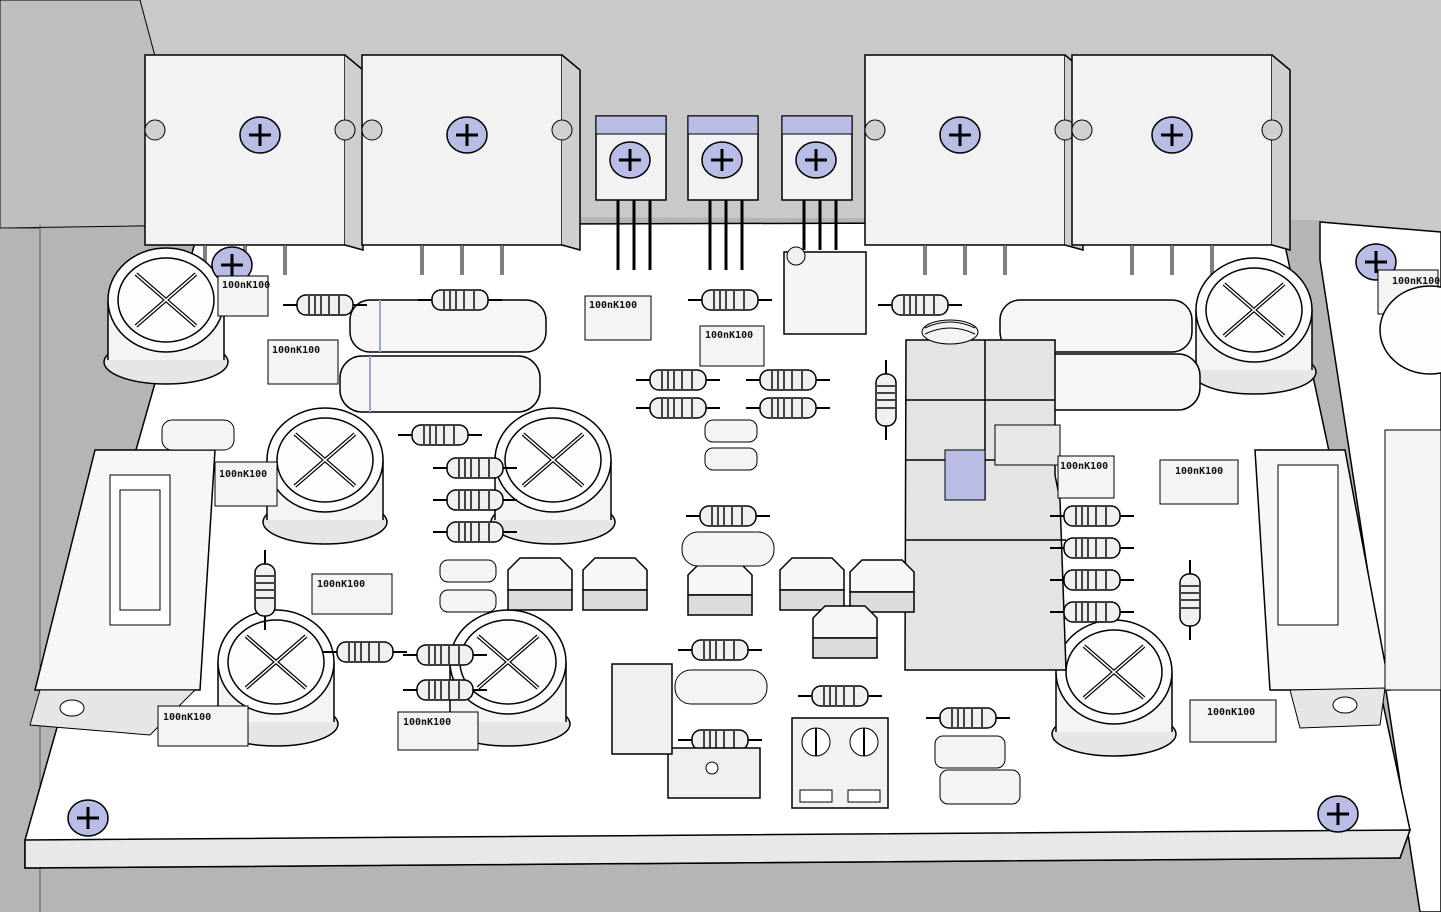 The height and width of the screenshot is (912, 1441). Describe the element at coordinates (246, 484) in the screenshot. I see `ceramic-capacitor-c5: 100nK100` at that location.